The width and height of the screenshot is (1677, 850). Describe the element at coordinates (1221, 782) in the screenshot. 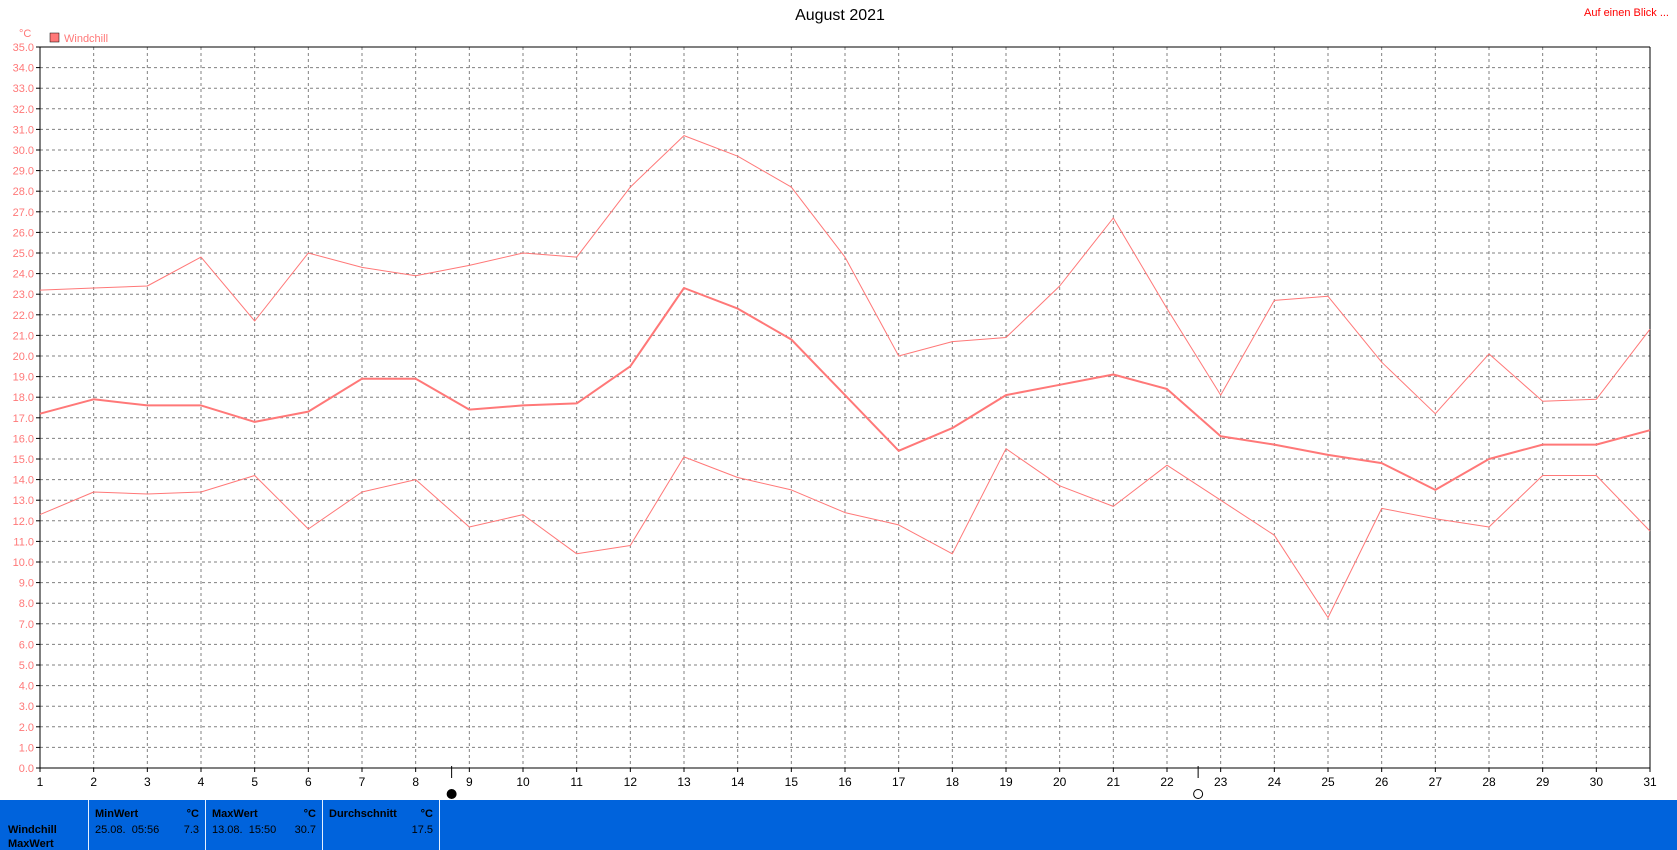

I see `x-tick-label: 23` at that location.